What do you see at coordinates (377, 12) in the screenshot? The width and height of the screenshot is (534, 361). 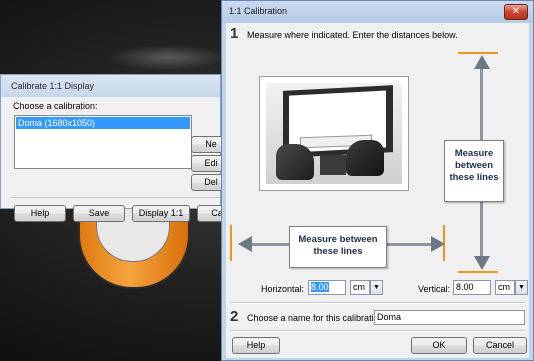 I see `window-title: 1:1 Calibration` at bounding box center [377, 12].